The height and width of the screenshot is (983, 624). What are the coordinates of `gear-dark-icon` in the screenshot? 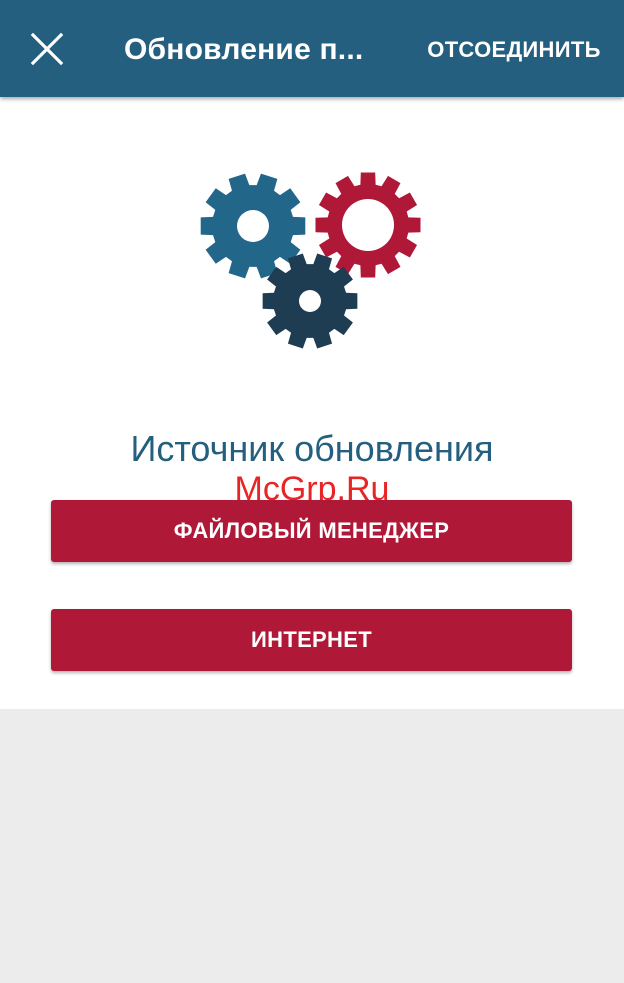 It's located at (310, 301).